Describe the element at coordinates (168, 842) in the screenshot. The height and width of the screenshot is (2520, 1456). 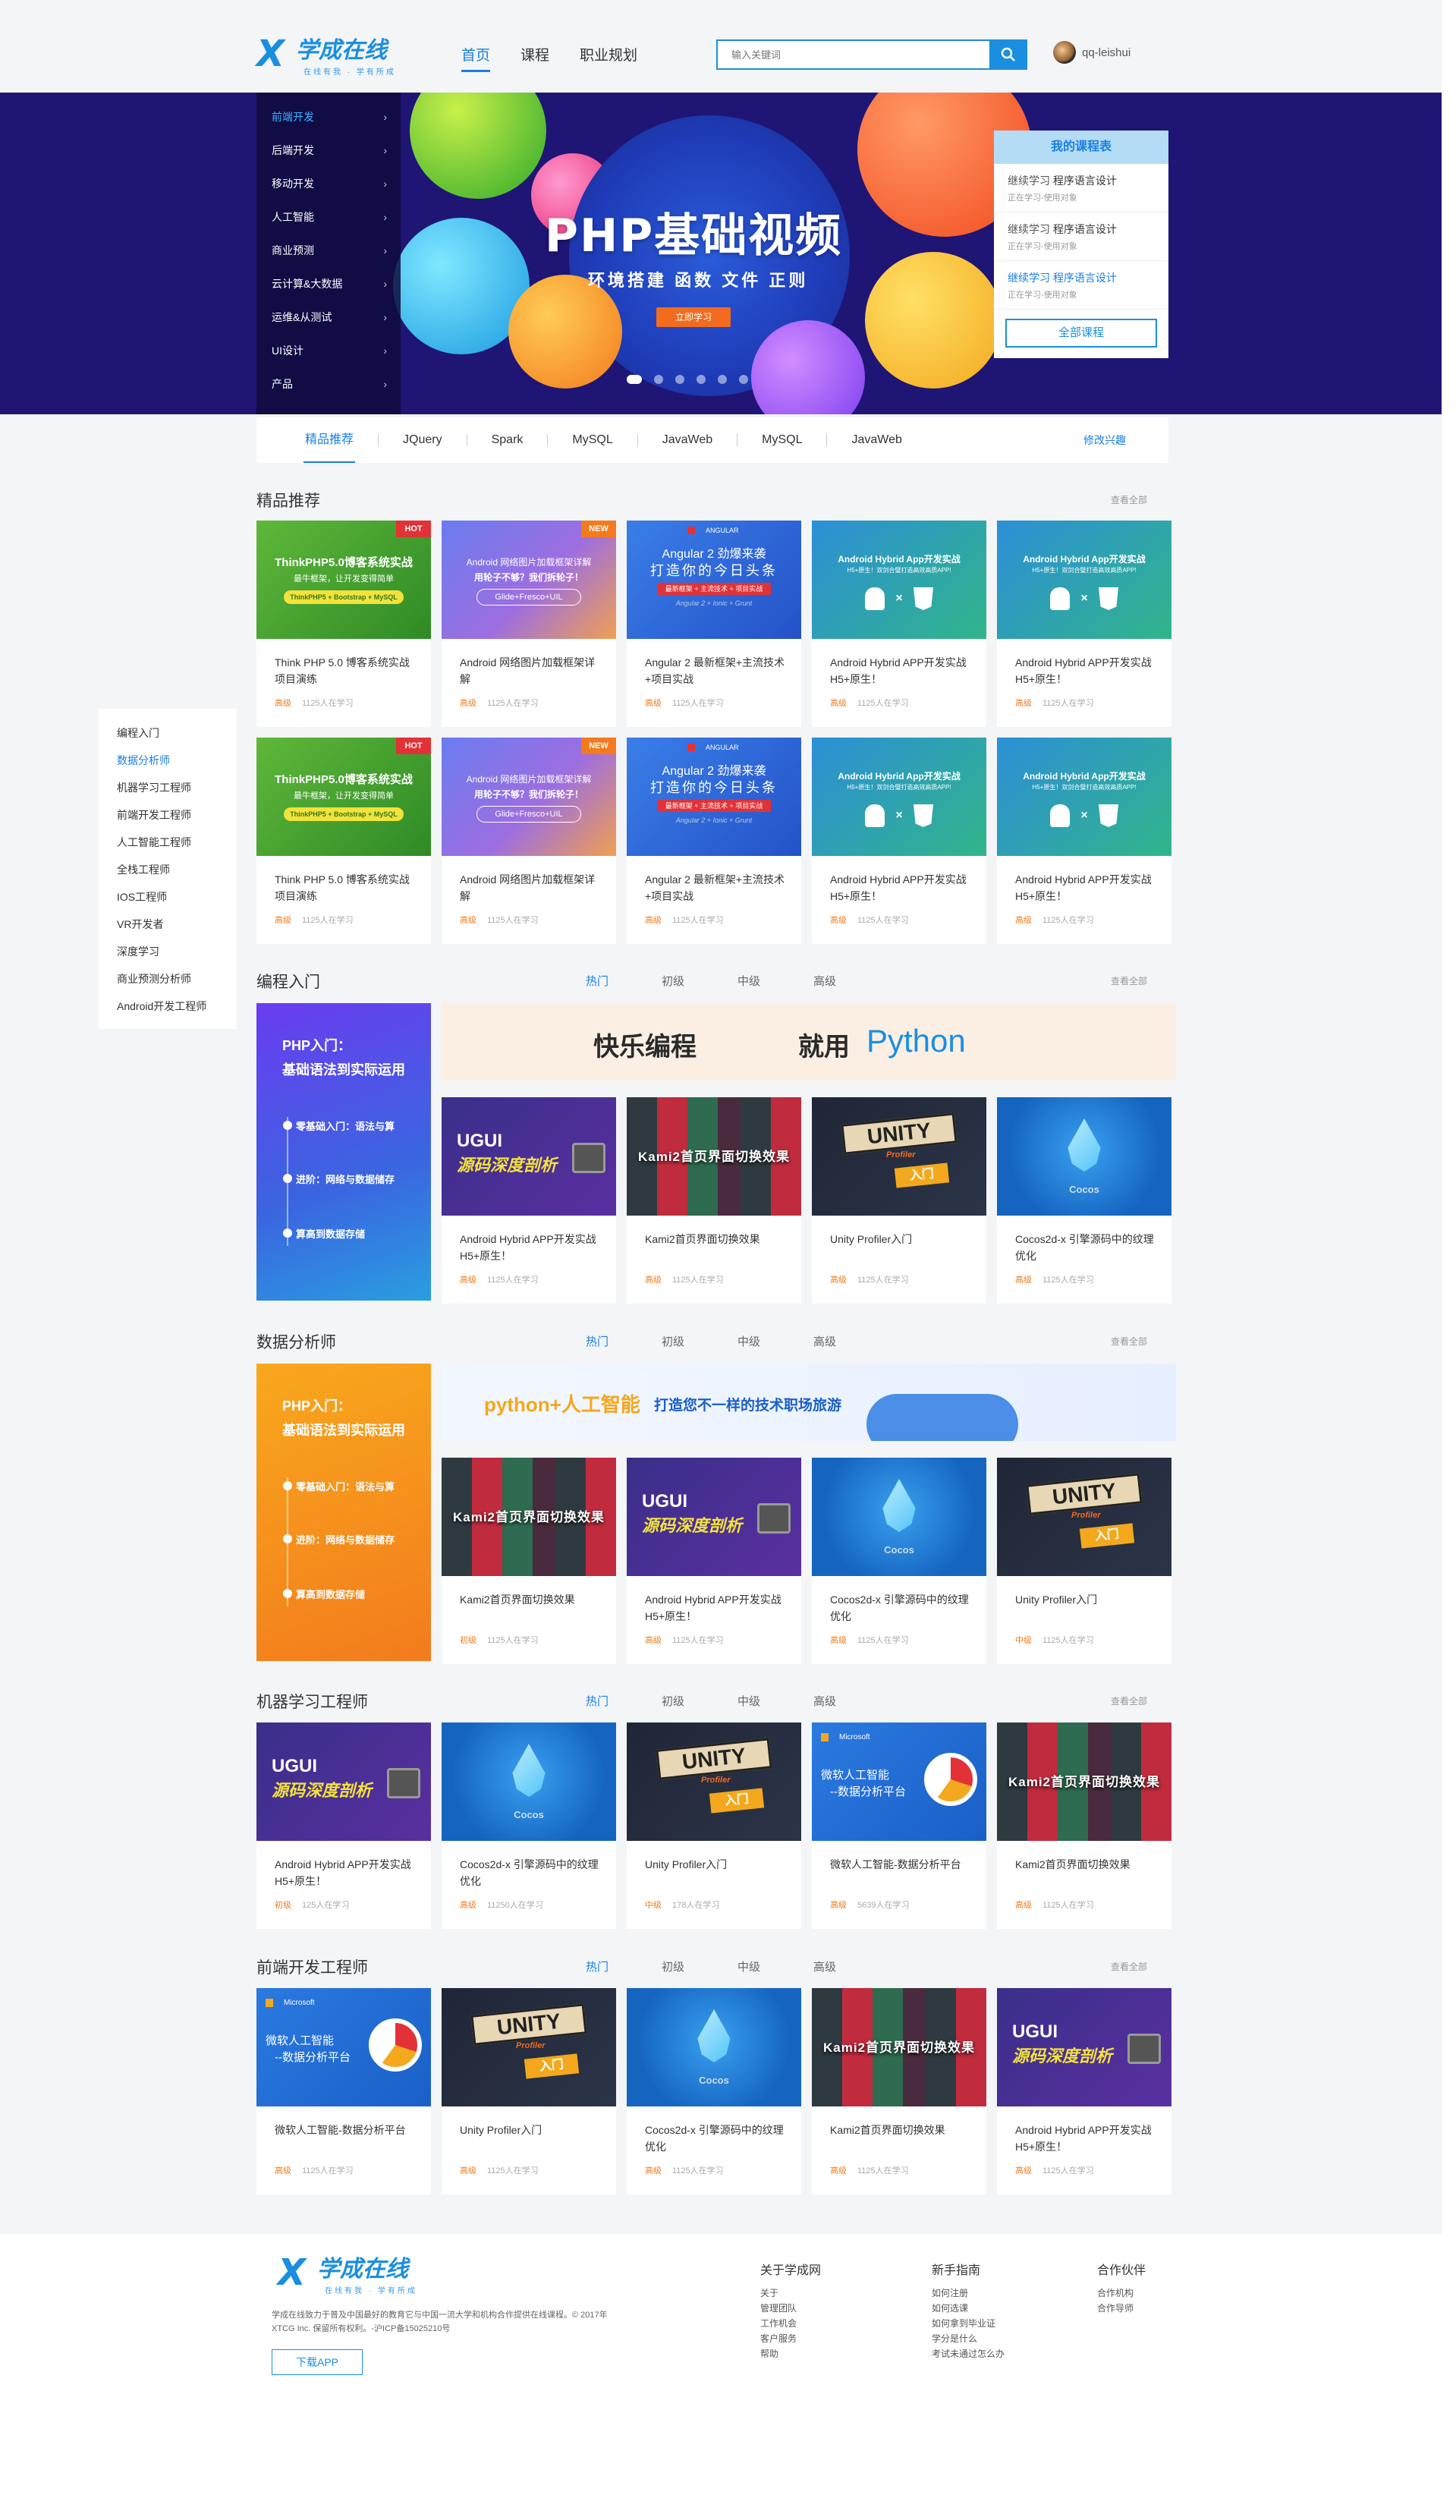
I see `side-menu-item: 人工智能工程师` at that location.